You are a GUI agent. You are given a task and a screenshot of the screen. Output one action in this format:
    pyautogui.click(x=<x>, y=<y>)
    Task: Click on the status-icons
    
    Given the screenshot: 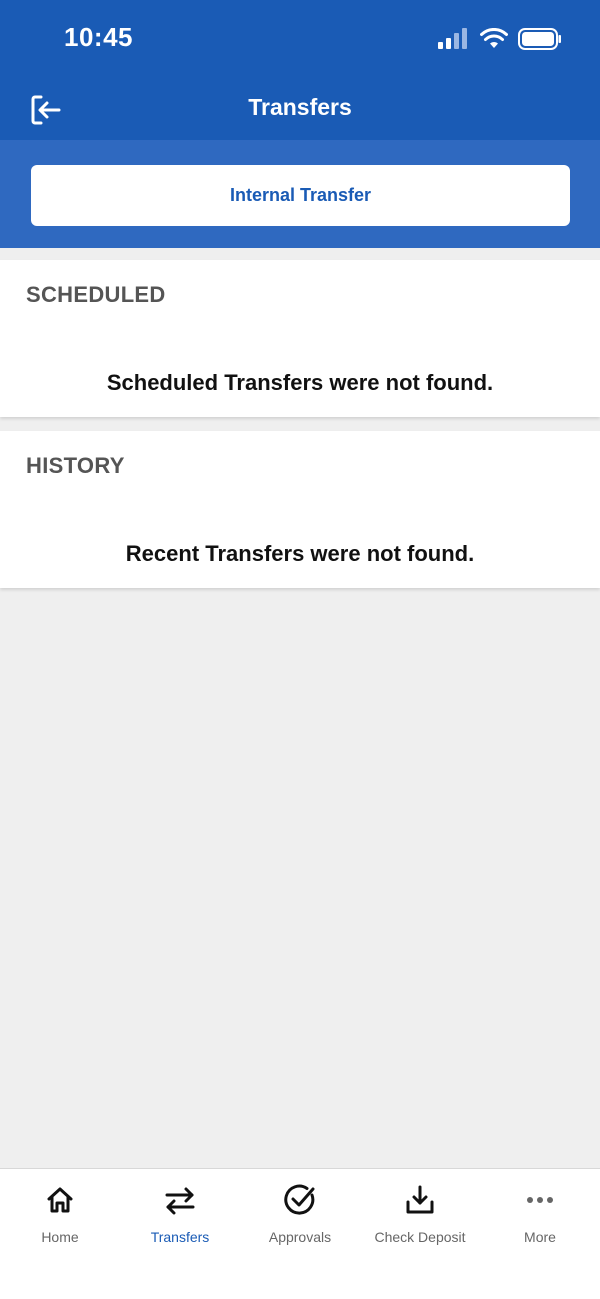 What is the action you would take?
    pyautogui.click(x=500, y=41)
    